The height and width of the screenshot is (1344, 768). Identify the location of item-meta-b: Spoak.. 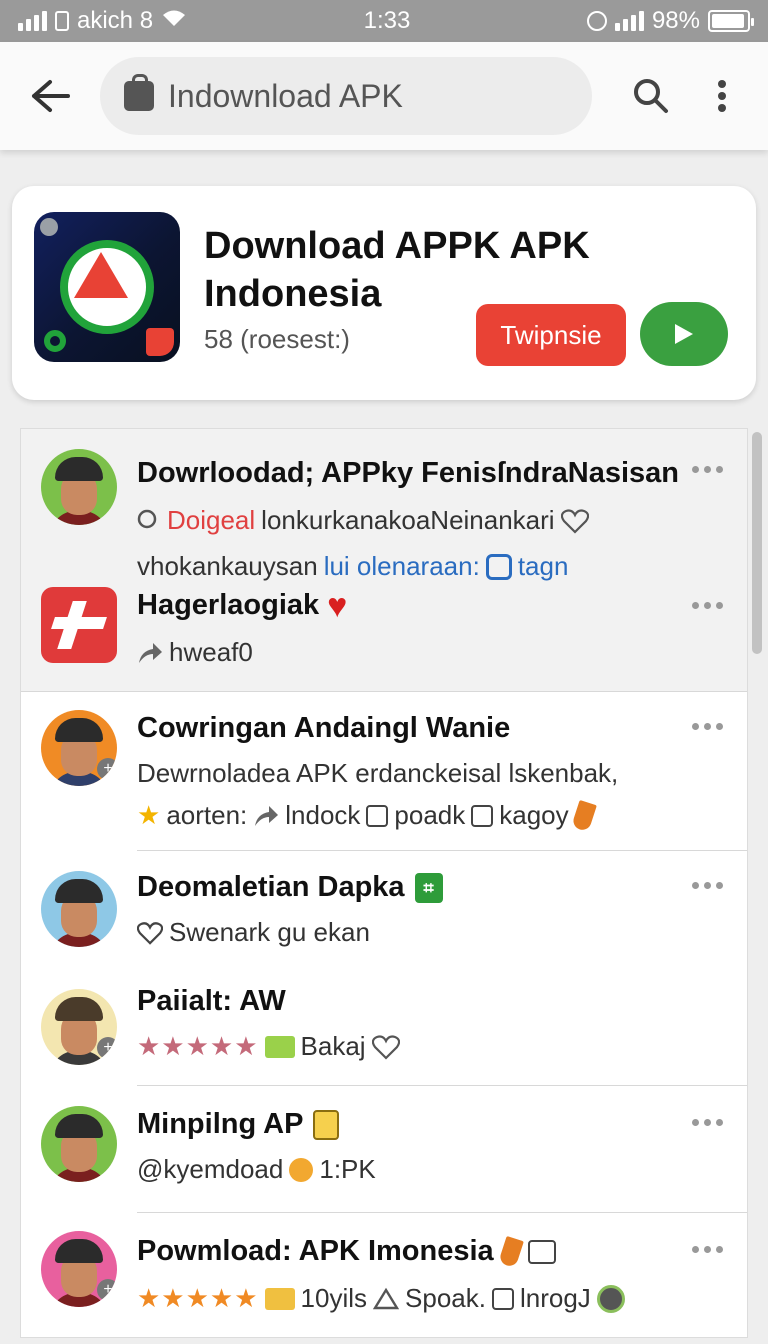
(445, 1298).